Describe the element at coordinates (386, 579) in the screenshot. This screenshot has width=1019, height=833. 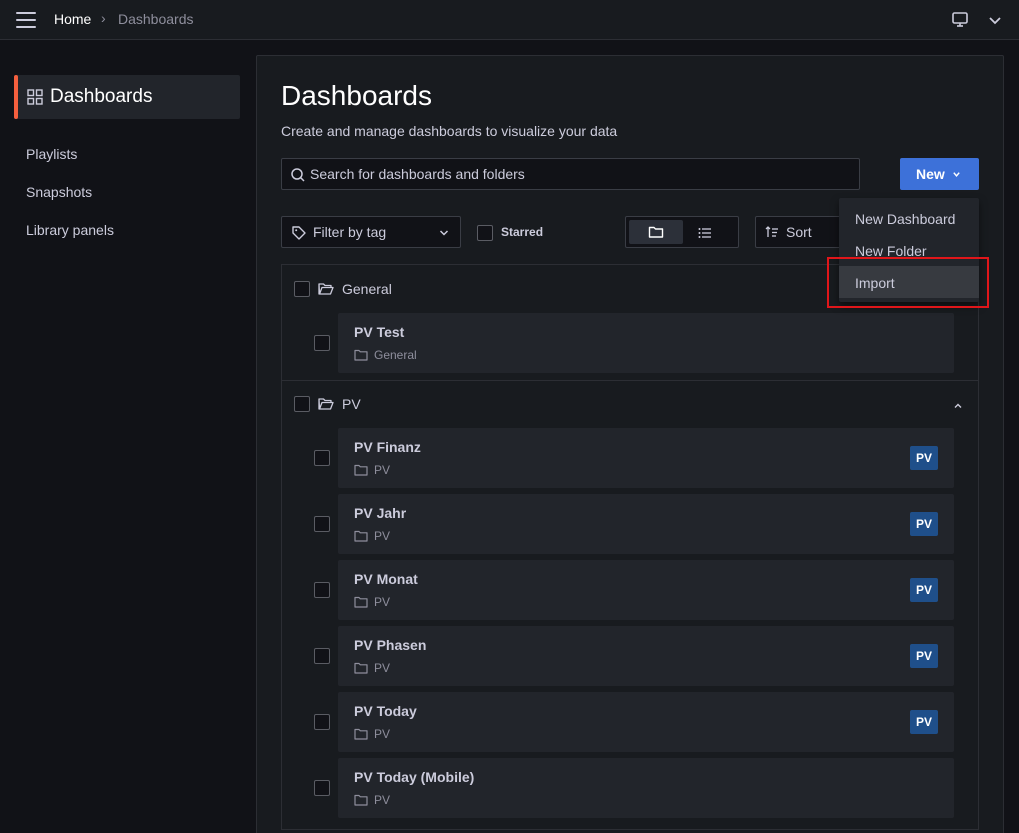
I see `dashboard-title: PV Monat` at that location.